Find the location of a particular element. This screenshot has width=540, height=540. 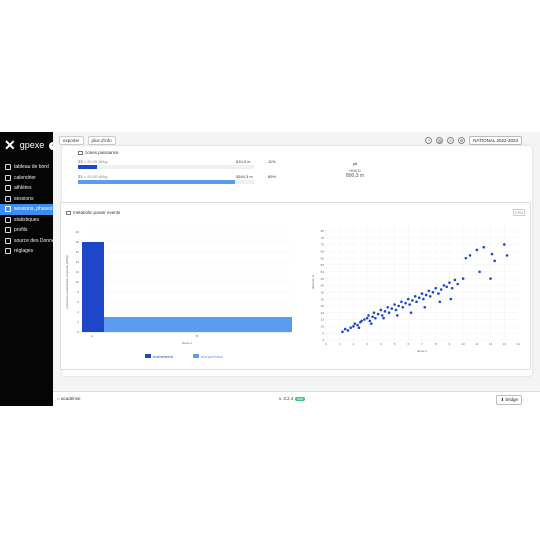

sidebar-item-label: profils is located at coordinates (21, 230).